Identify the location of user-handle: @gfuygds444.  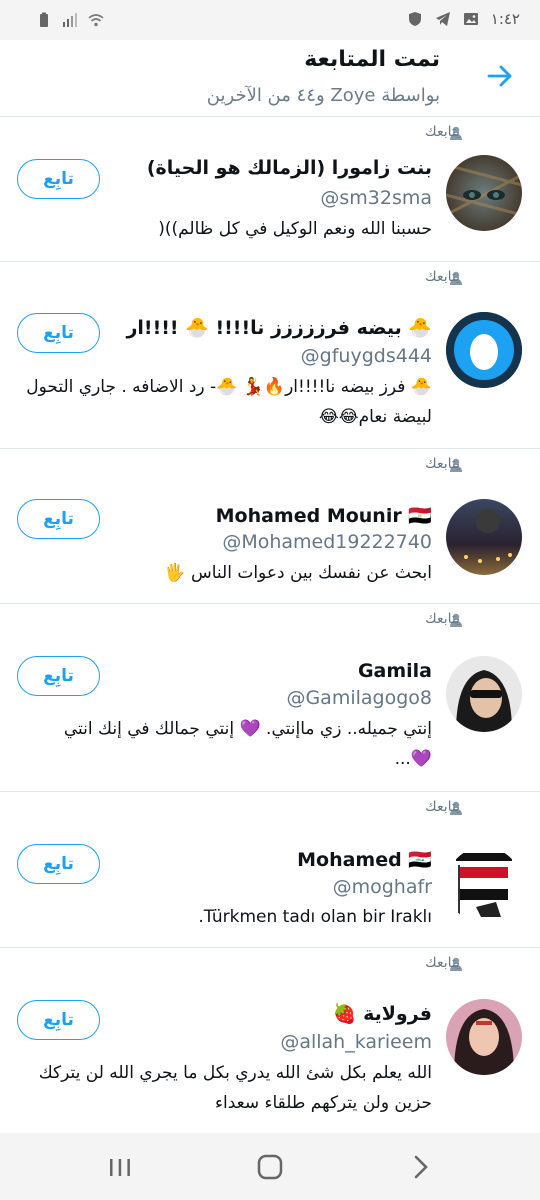
(366, 356).